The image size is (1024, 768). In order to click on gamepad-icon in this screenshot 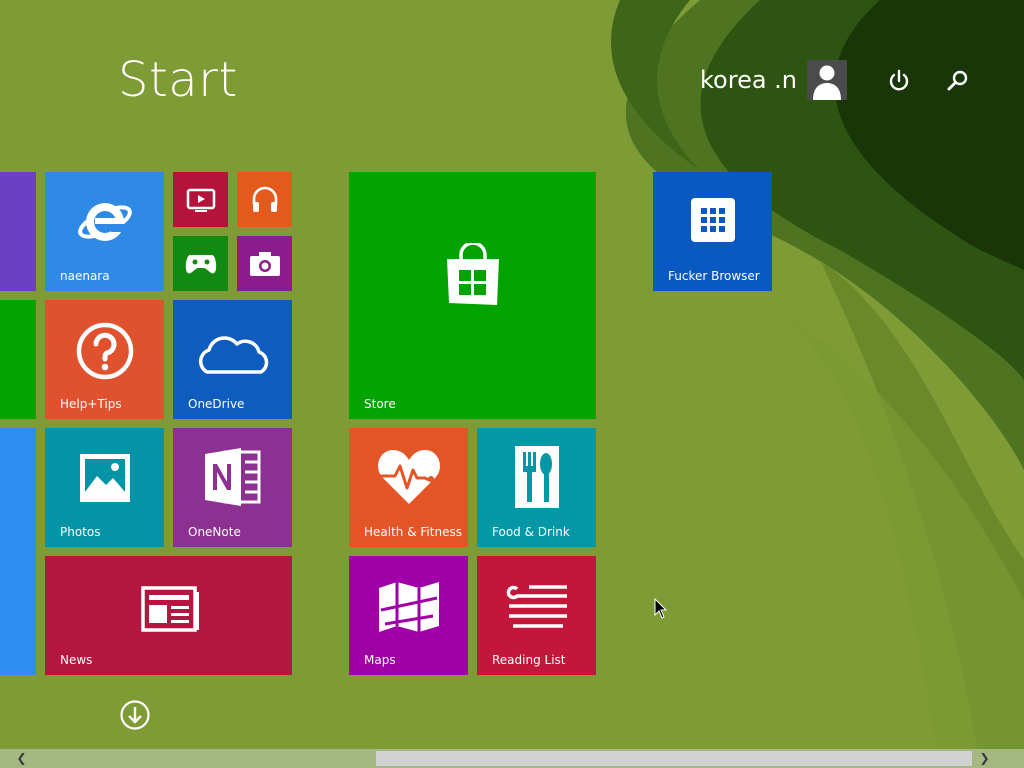, I will do `click(201, 266)`.